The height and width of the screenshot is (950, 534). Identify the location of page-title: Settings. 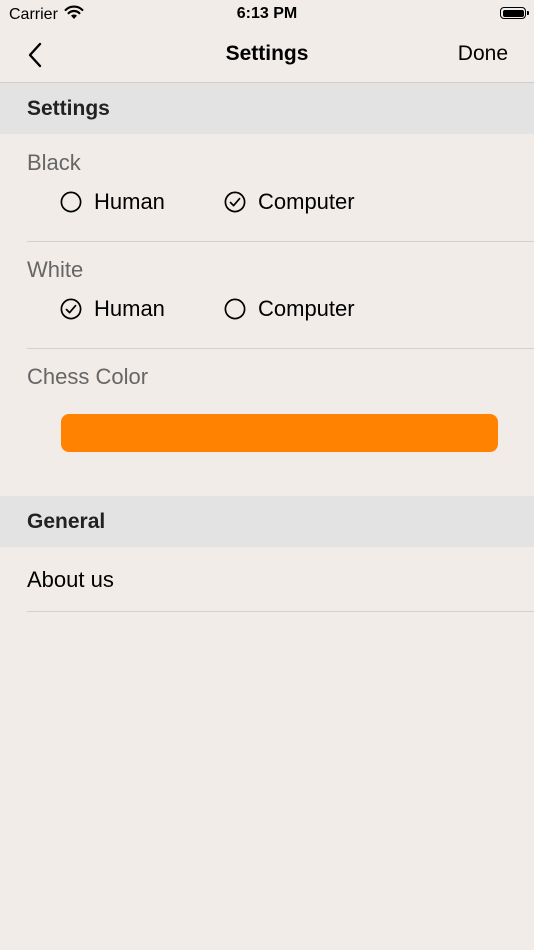
(267, 53).